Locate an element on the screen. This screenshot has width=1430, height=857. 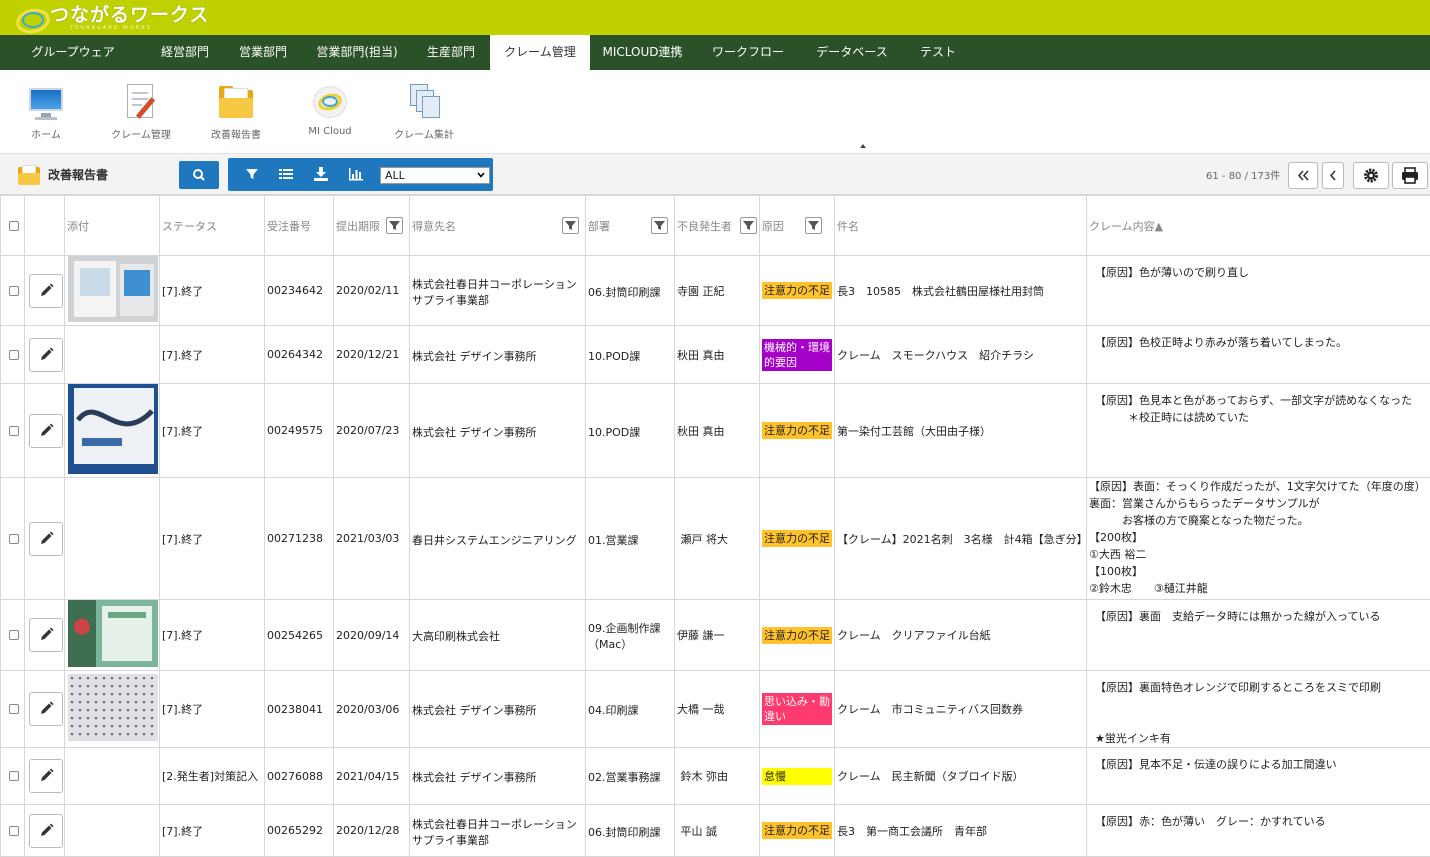
shortcut-mi-cloud: MI Cloud is located at coordinates (330, 109).